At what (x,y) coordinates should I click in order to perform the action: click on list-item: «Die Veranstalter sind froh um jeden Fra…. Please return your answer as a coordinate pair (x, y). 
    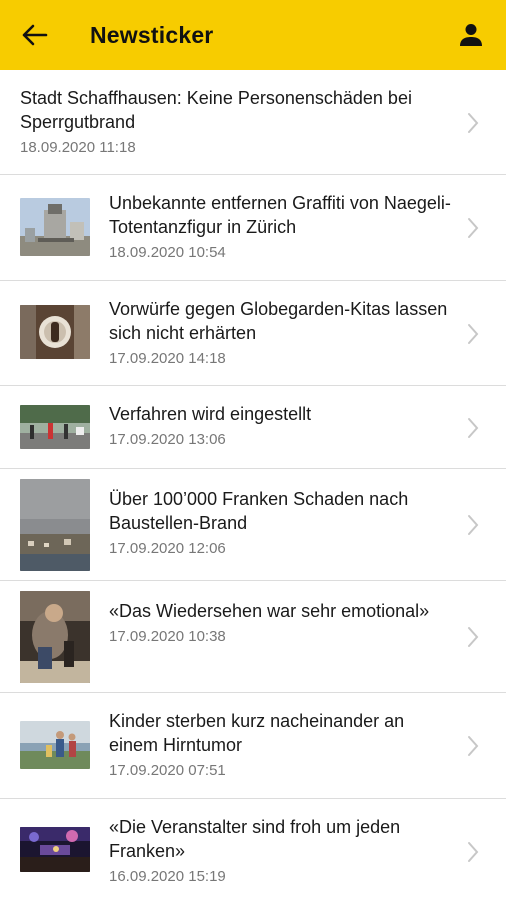
    Looking at the image, I should click on (253, 849).